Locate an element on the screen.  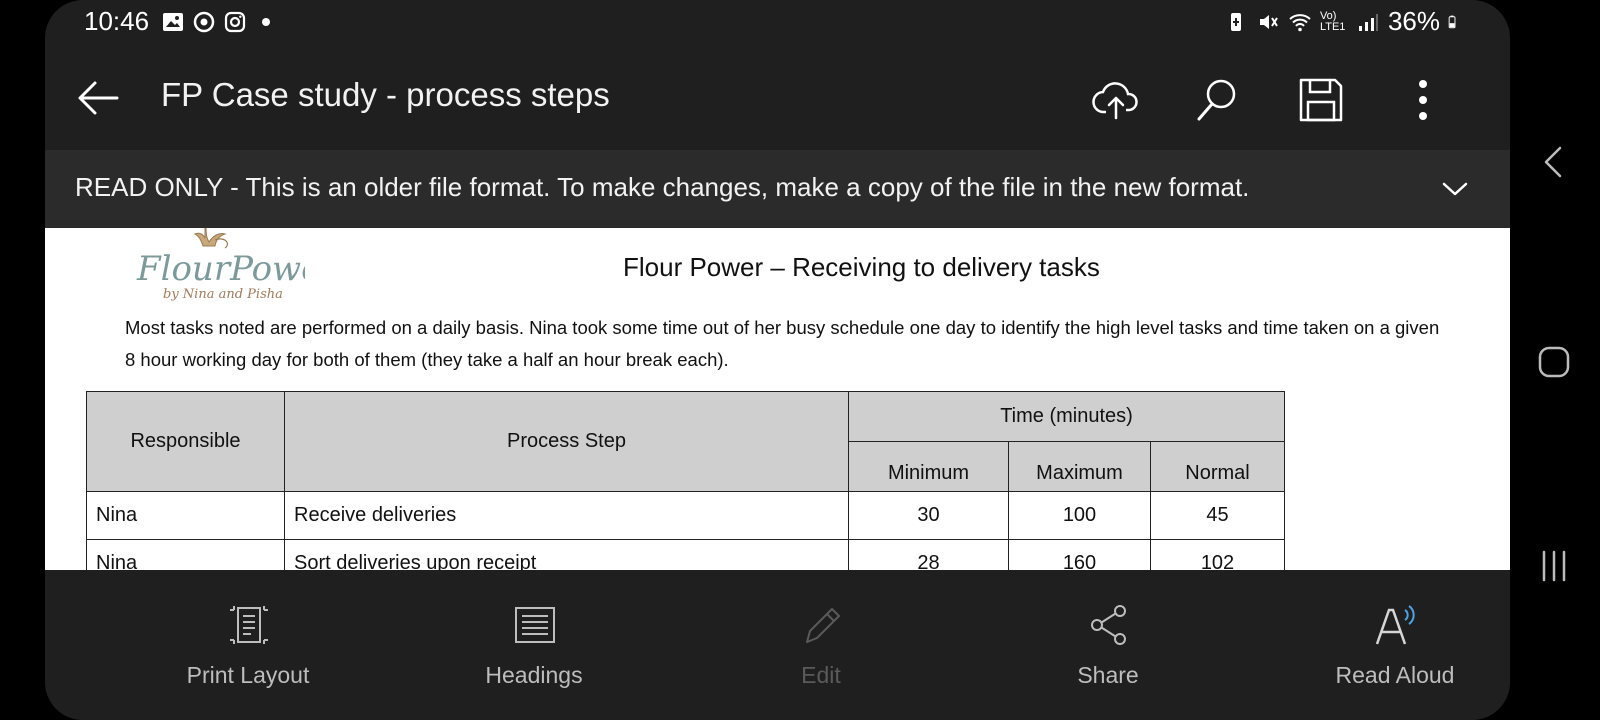
cell-normal: 45 is located at coordinates (1217, 515).